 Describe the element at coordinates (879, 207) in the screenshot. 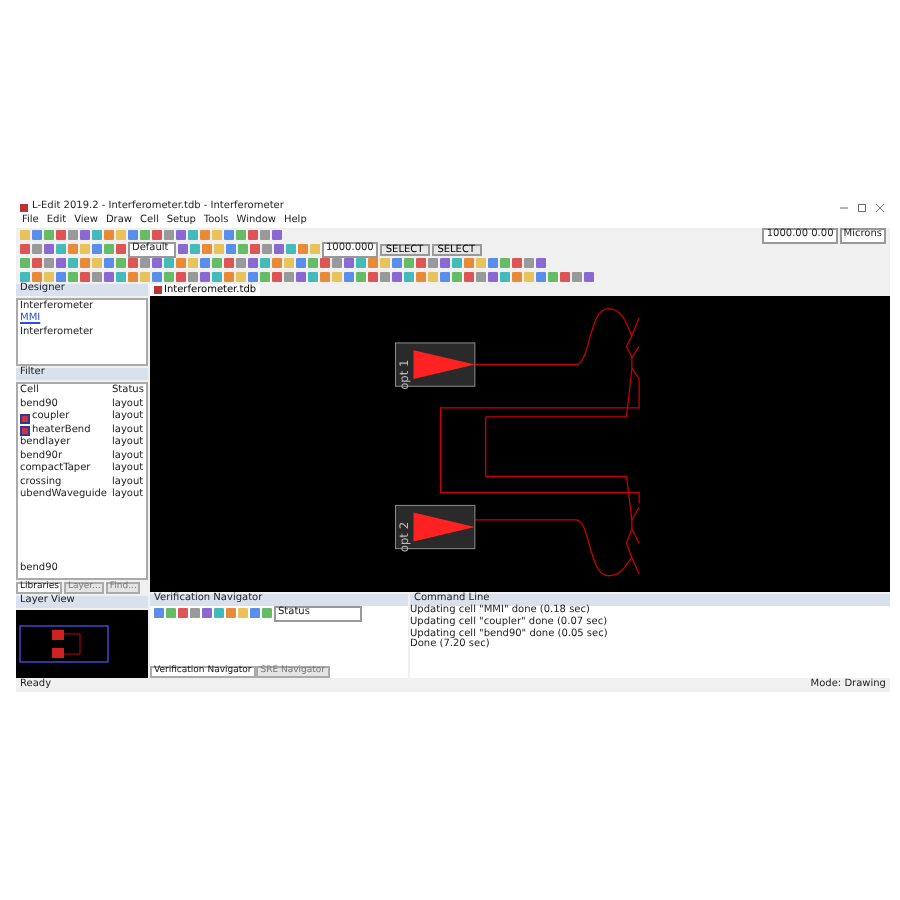

I see `close-button` at that location.